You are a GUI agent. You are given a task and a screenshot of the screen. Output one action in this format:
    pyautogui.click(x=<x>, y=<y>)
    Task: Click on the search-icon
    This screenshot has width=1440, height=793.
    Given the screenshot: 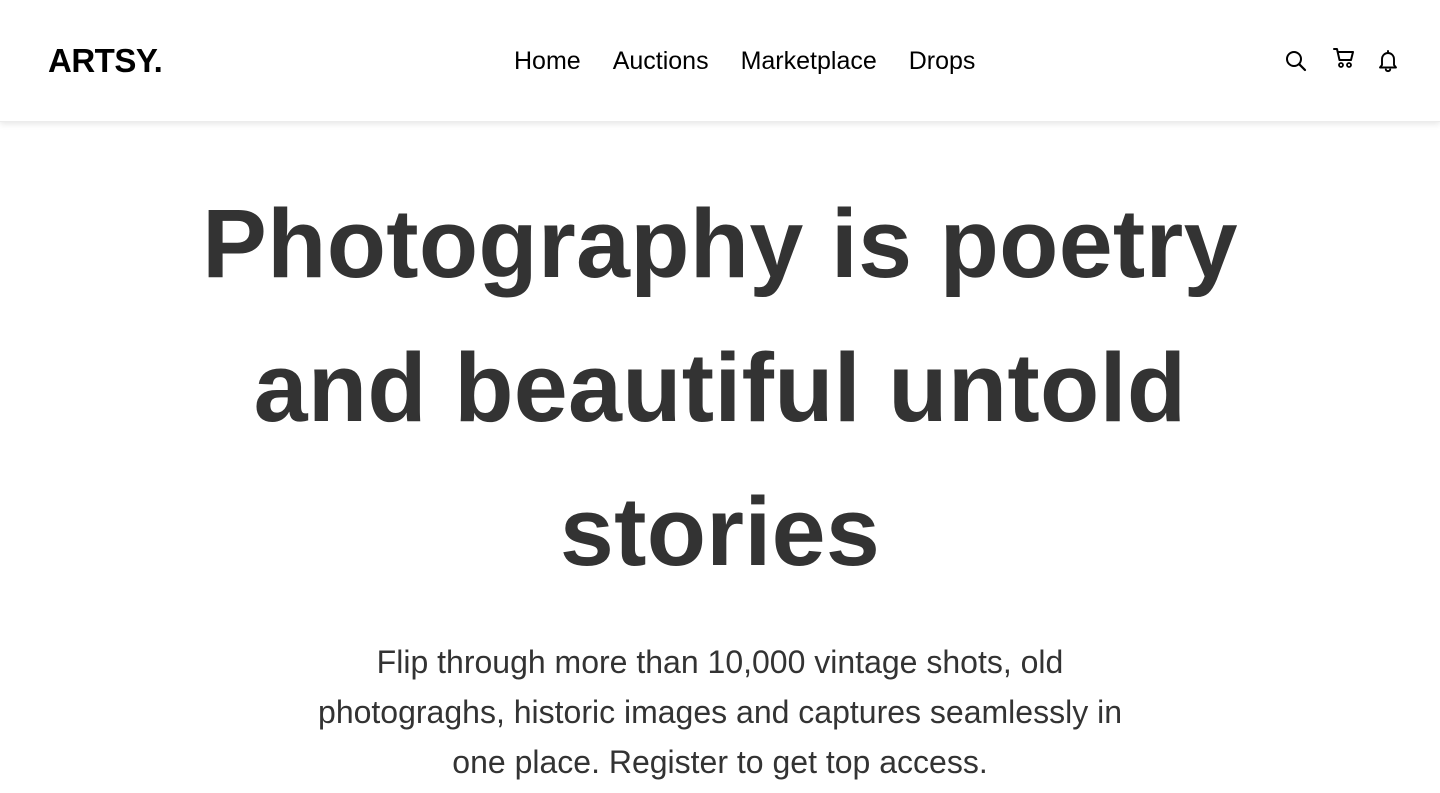 What is the action you would take?
    pyautogui.click(x=1296, y=61)
    